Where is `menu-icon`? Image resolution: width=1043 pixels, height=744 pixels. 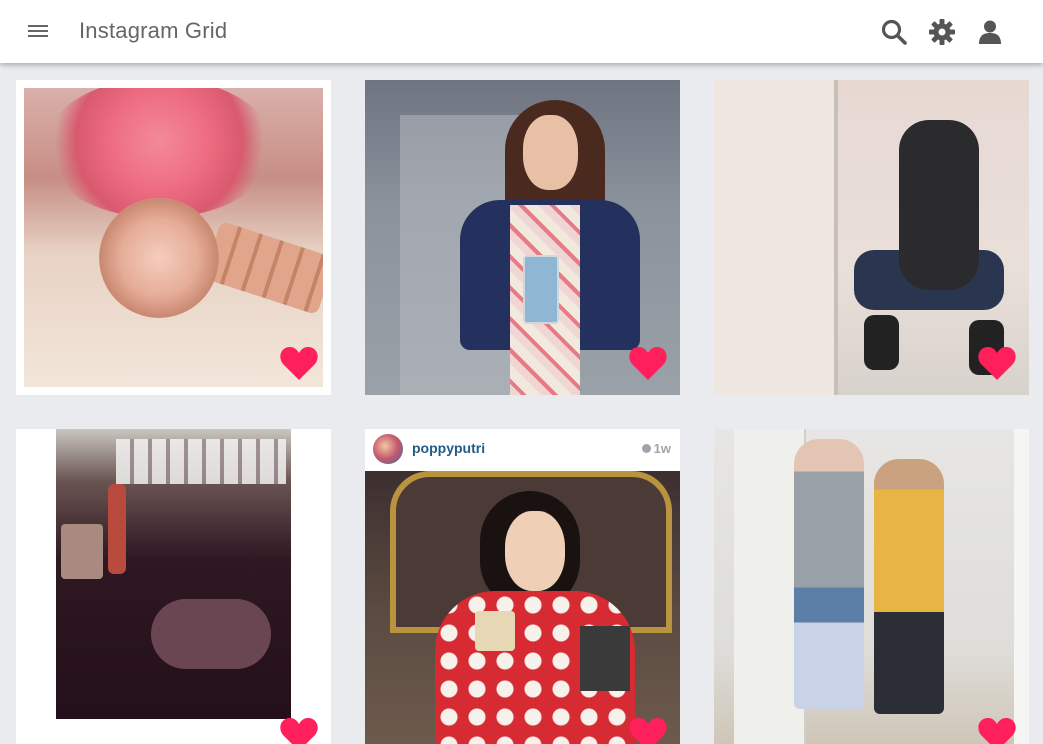 menu-icon is located at coordinates (38, 32).